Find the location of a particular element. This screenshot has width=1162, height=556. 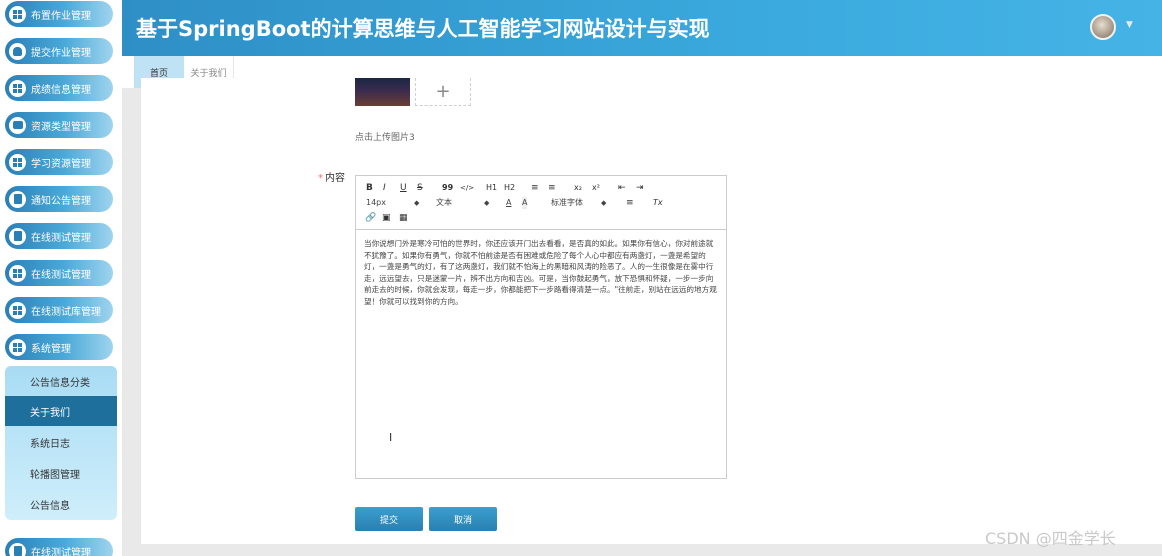

sidebar-item-label: 提交作业管理 is located at coordinates (61, 53).